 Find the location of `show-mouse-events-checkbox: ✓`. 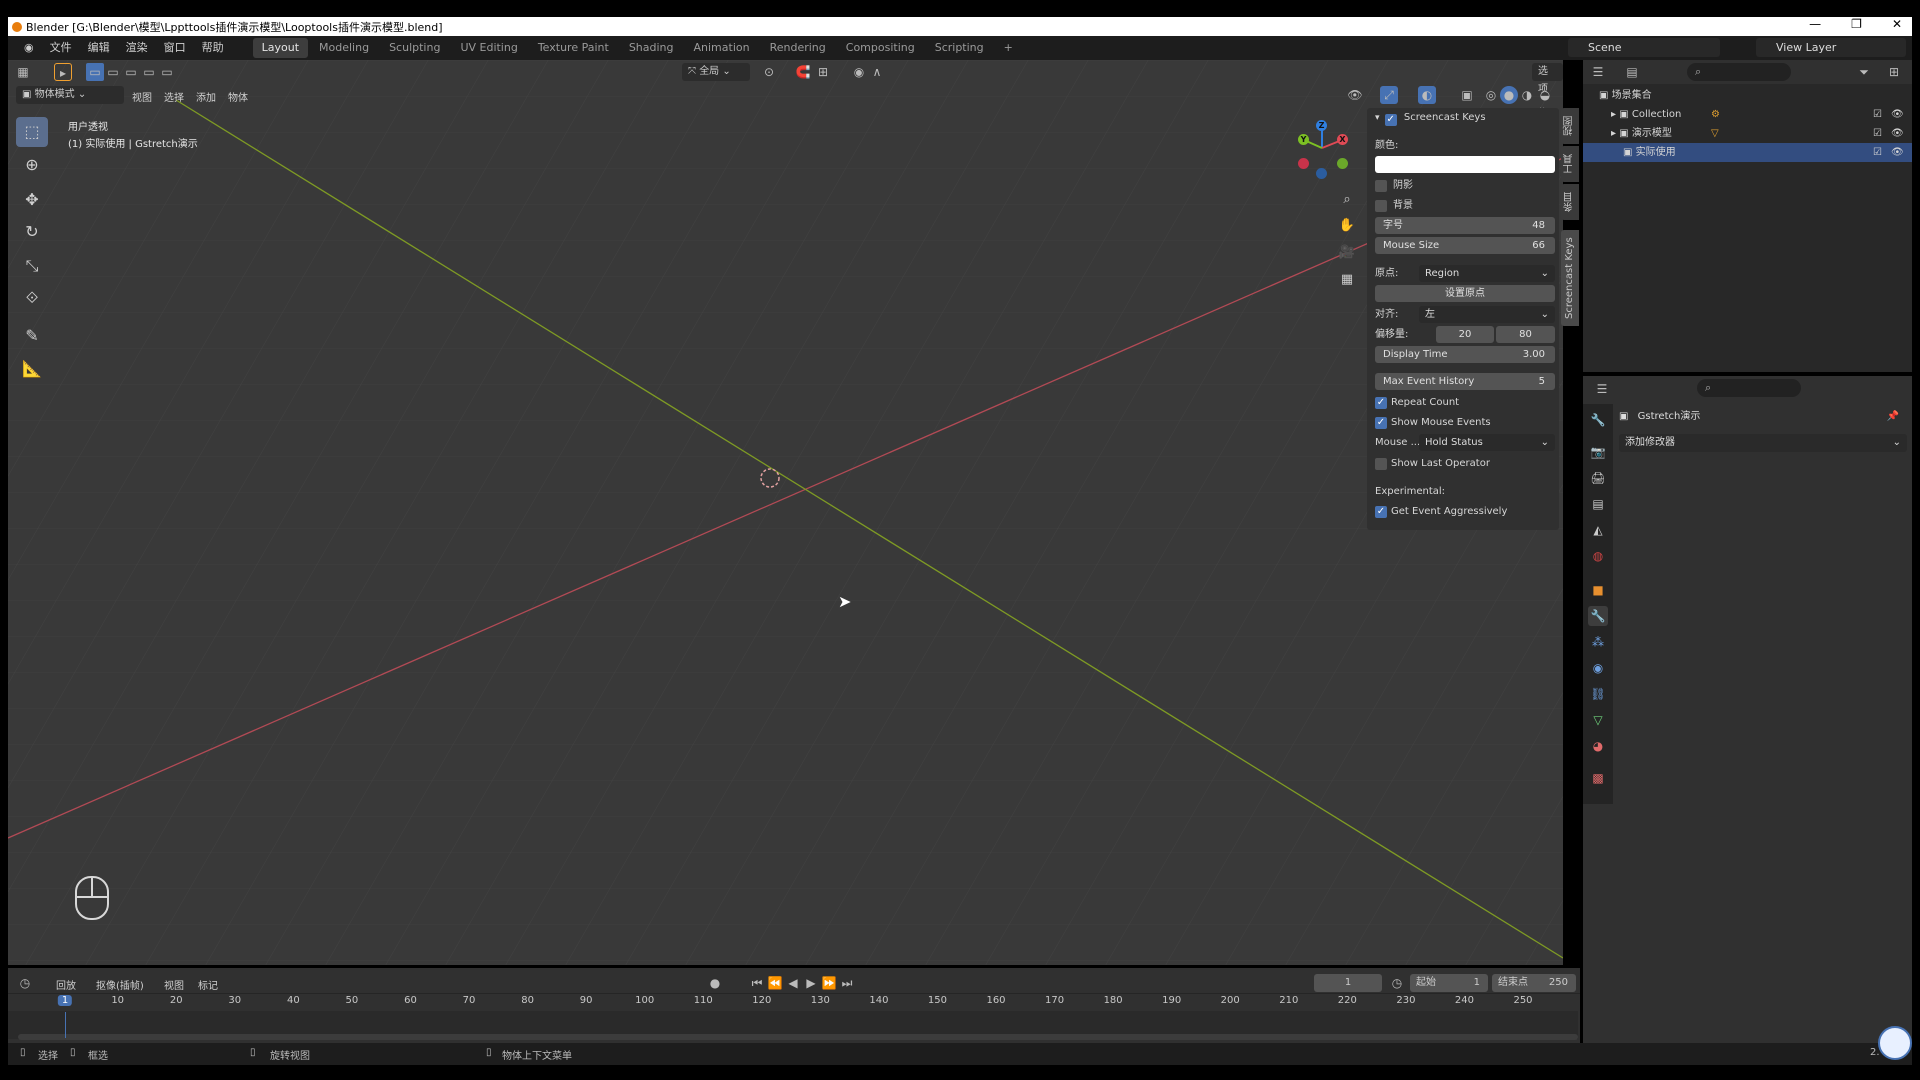

show-mouse-events-checkbox: ✓ is located at coordinates (1381, 423).